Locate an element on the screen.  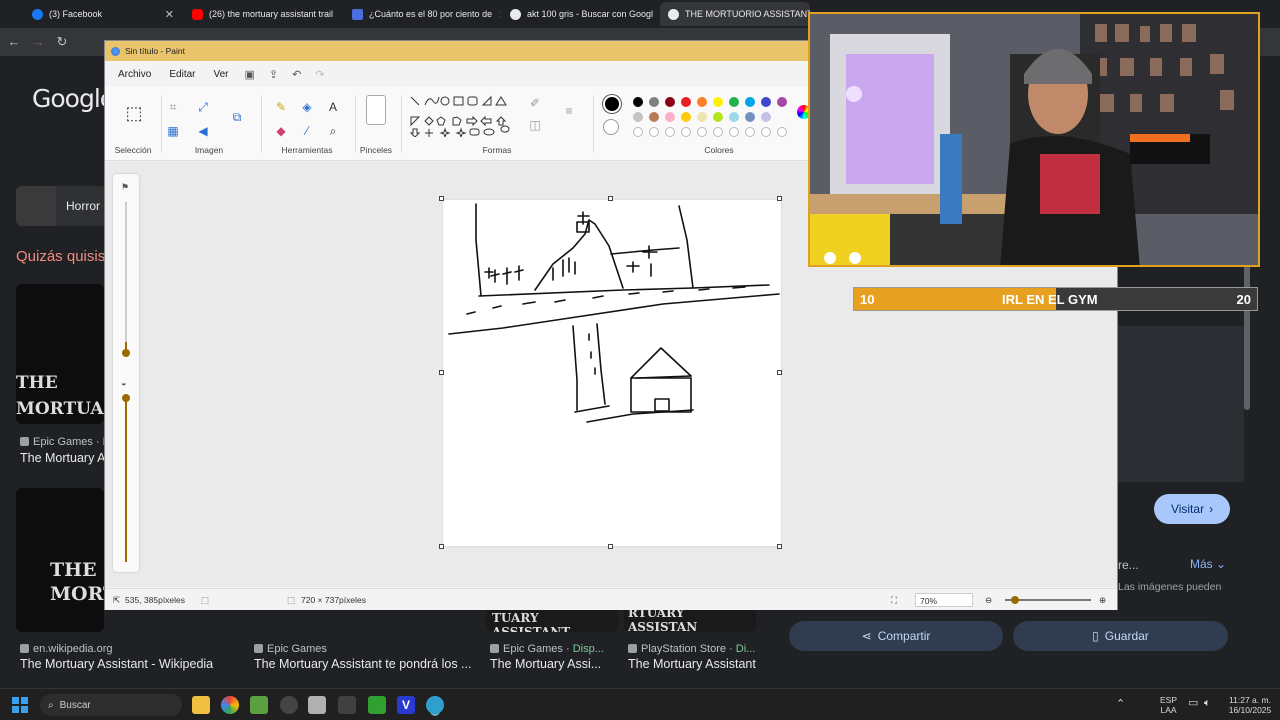
fit-icon: ⛶ is located at coordinates (894, 600).